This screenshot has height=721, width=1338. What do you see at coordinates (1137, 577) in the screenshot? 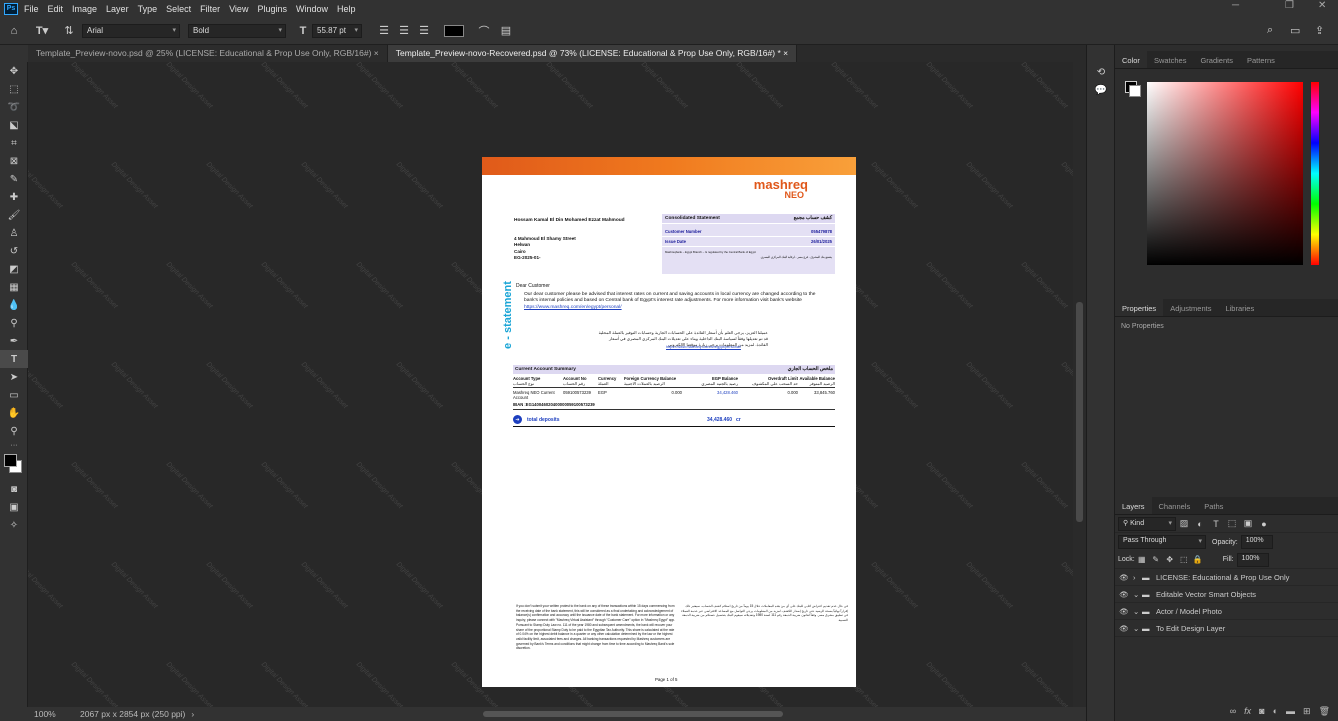
I see `chevron-right-icon: ›` at bounding box center [1137, 577].